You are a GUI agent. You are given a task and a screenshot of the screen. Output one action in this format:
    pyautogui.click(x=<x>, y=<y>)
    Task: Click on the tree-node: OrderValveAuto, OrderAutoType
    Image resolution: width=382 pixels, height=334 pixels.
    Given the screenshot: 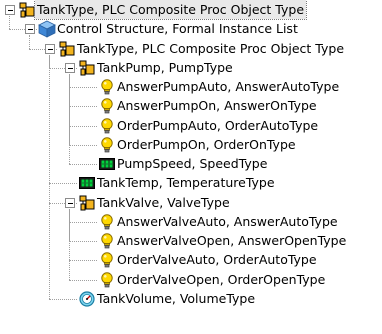 What is the action you would take?
    pyautogui.click(x=191, y=260)
    